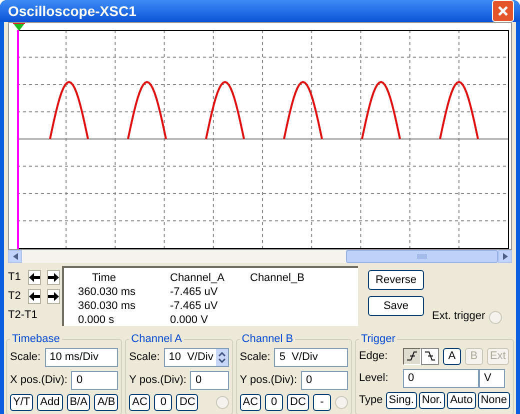 This screenshot has width=520, height=414. What do you see at coordinates (311, 357) in the screenshot?
I see `input-field: 5 V/Div` at bounding box center [311, 357].